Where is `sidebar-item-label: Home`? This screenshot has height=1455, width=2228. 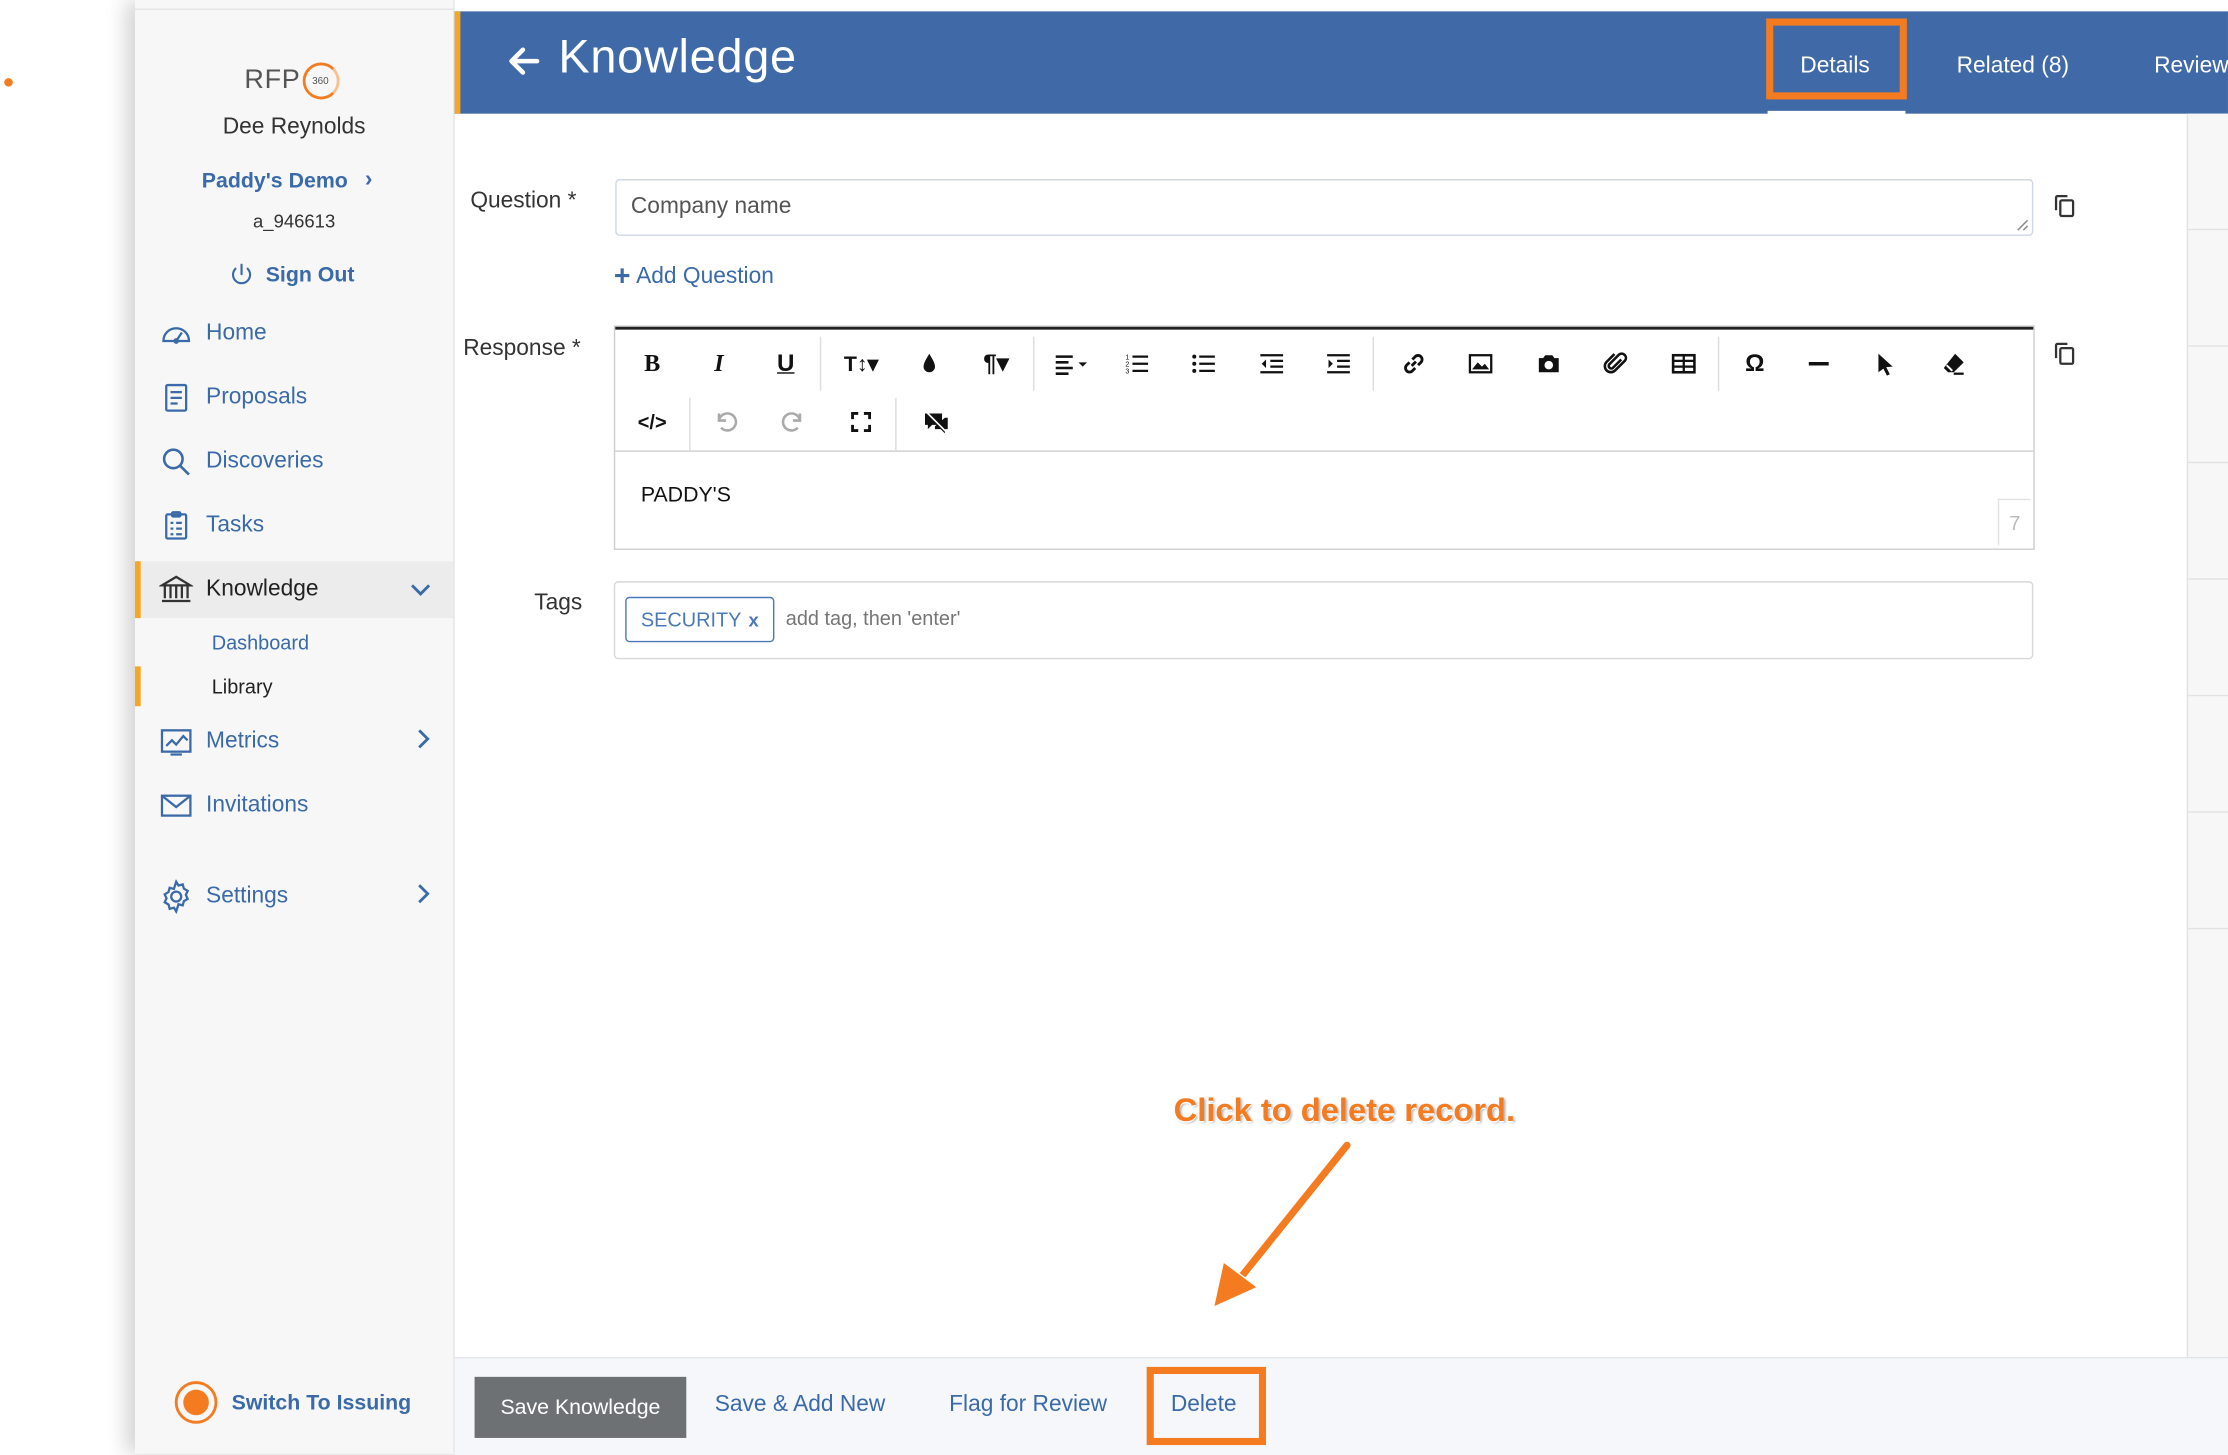 sidebar-item-label: Home is located at coordinates (236, 333).